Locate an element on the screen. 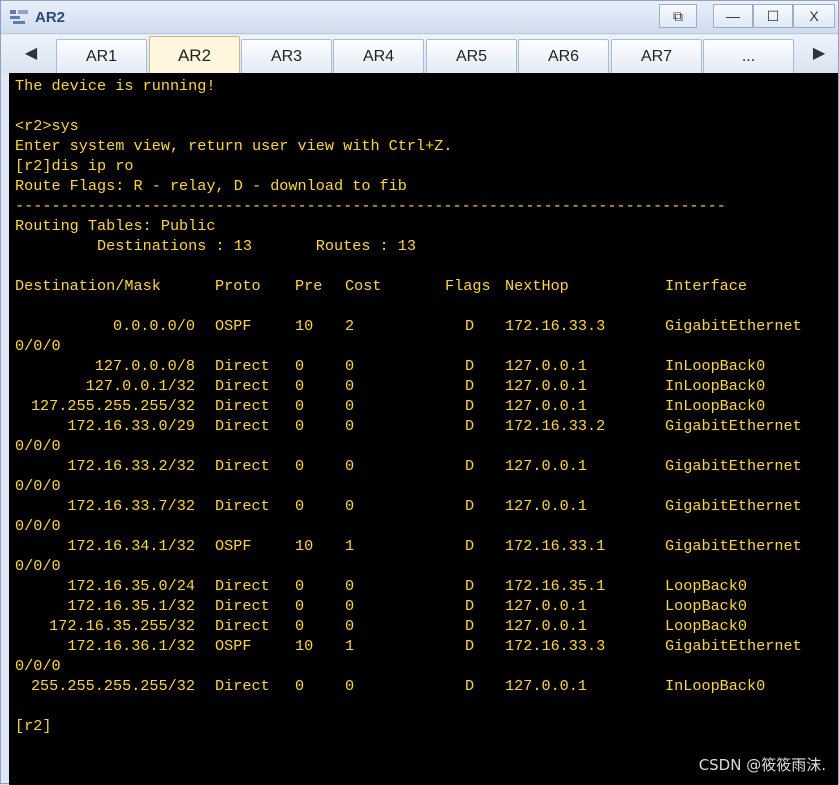 This screenshot has width=839, height=785. tab-scroll-right-button: ▶ is located at coordinates (819, 54).